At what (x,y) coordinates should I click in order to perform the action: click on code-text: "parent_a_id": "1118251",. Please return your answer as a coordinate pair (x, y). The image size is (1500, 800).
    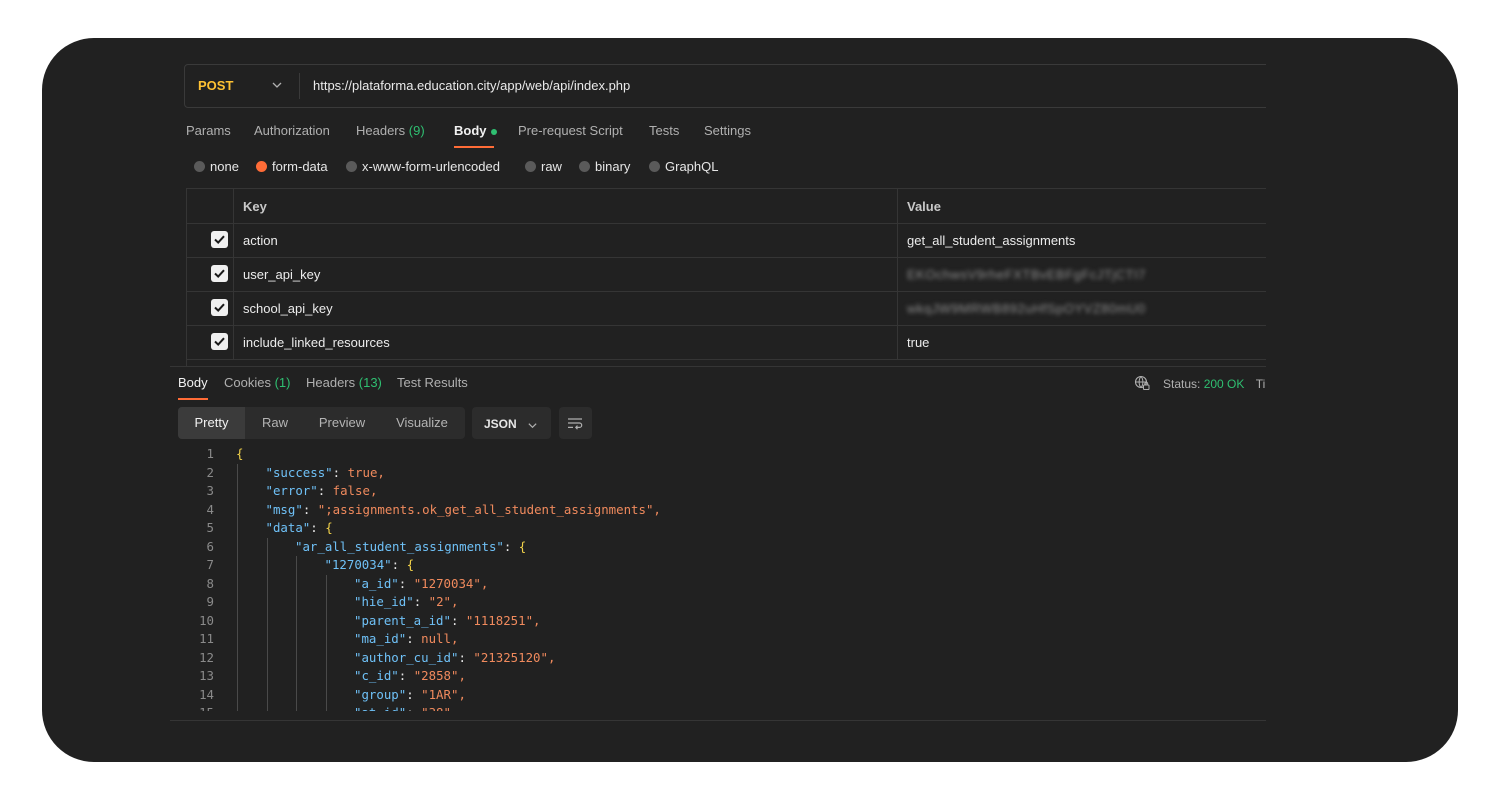
    Looking at the image, I should click on (447, 621).